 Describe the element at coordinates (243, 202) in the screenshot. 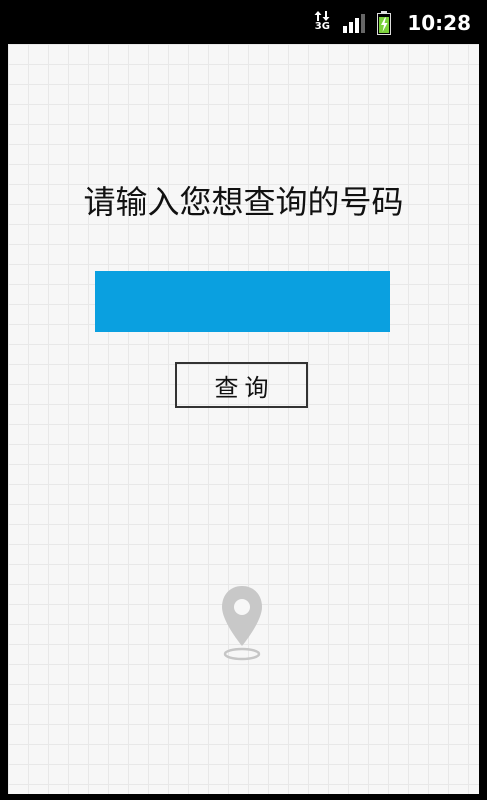

I see `prompt-label: 请输入您想查询的号码` at that location.